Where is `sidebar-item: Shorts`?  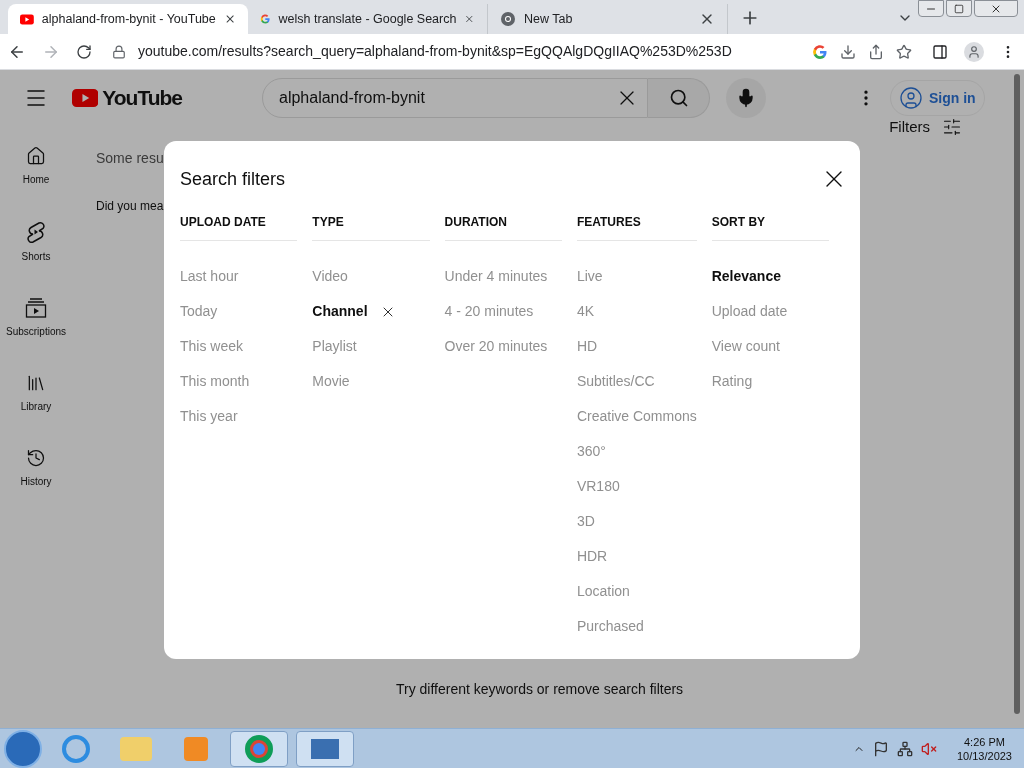
sidebar-item: Shorts is located at coordinates (36, 242).